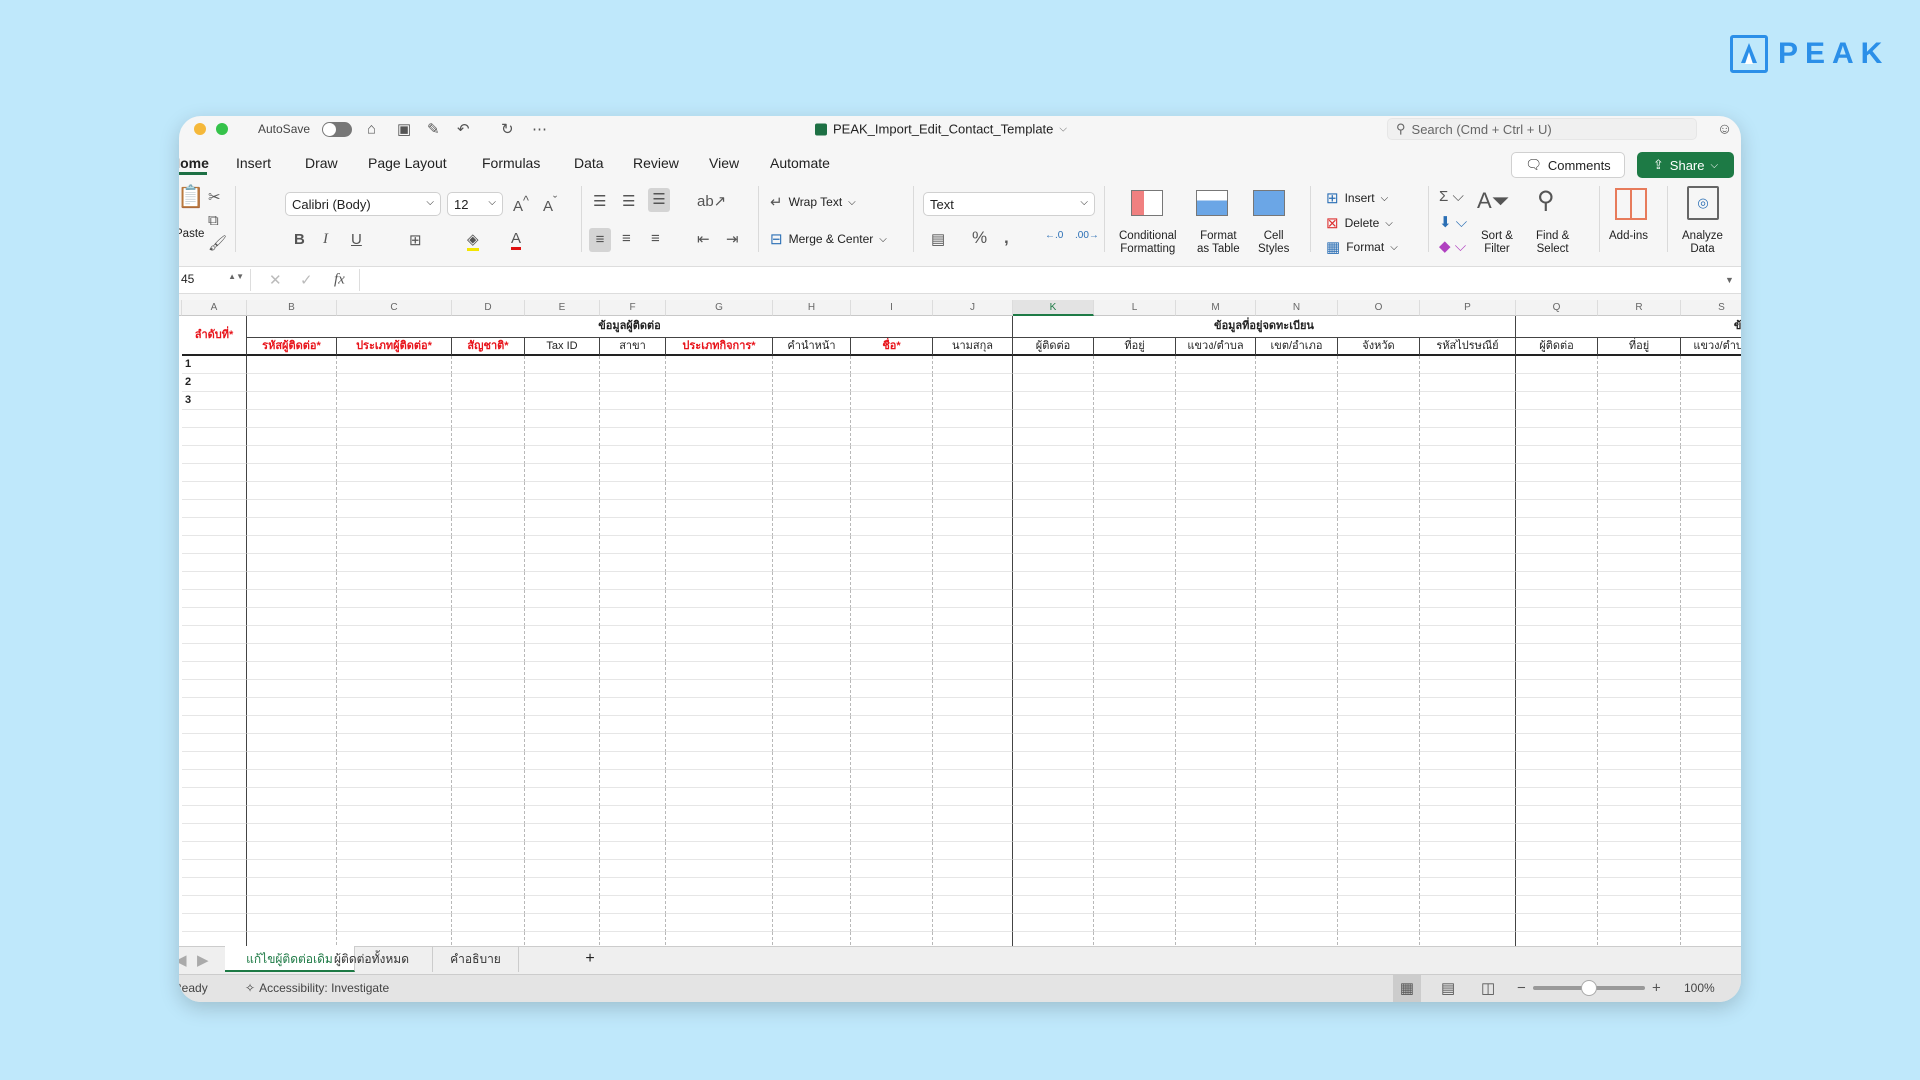 The image size is (1920, 1080). What do you see at coordinates (372, 959) in the screenshot?
I see `sheet-tab: ผู้ติดต่อทั้งหมด` at bounding box center [372, 959].